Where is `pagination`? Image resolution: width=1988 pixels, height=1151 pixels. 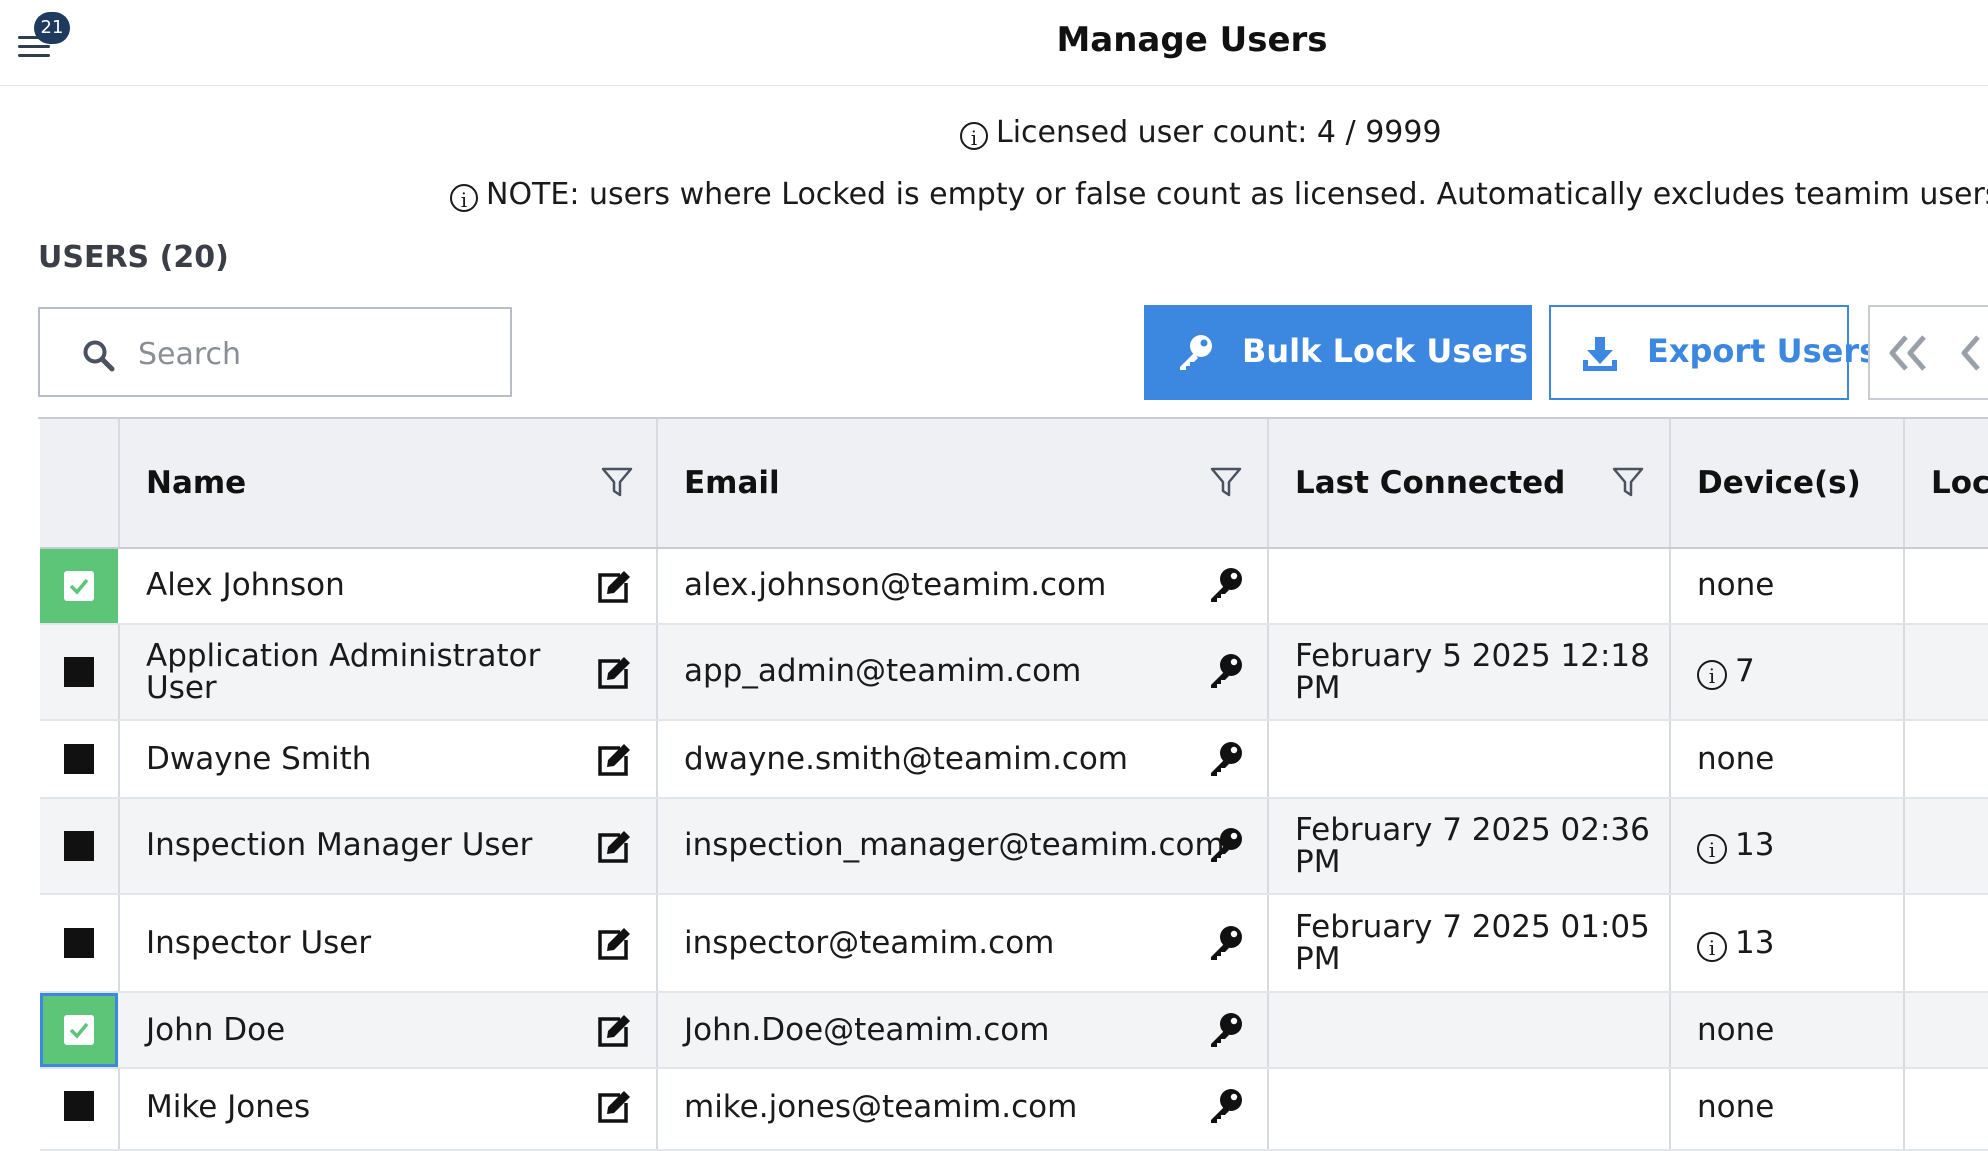 pagination is located at coordinates (1928, 352).